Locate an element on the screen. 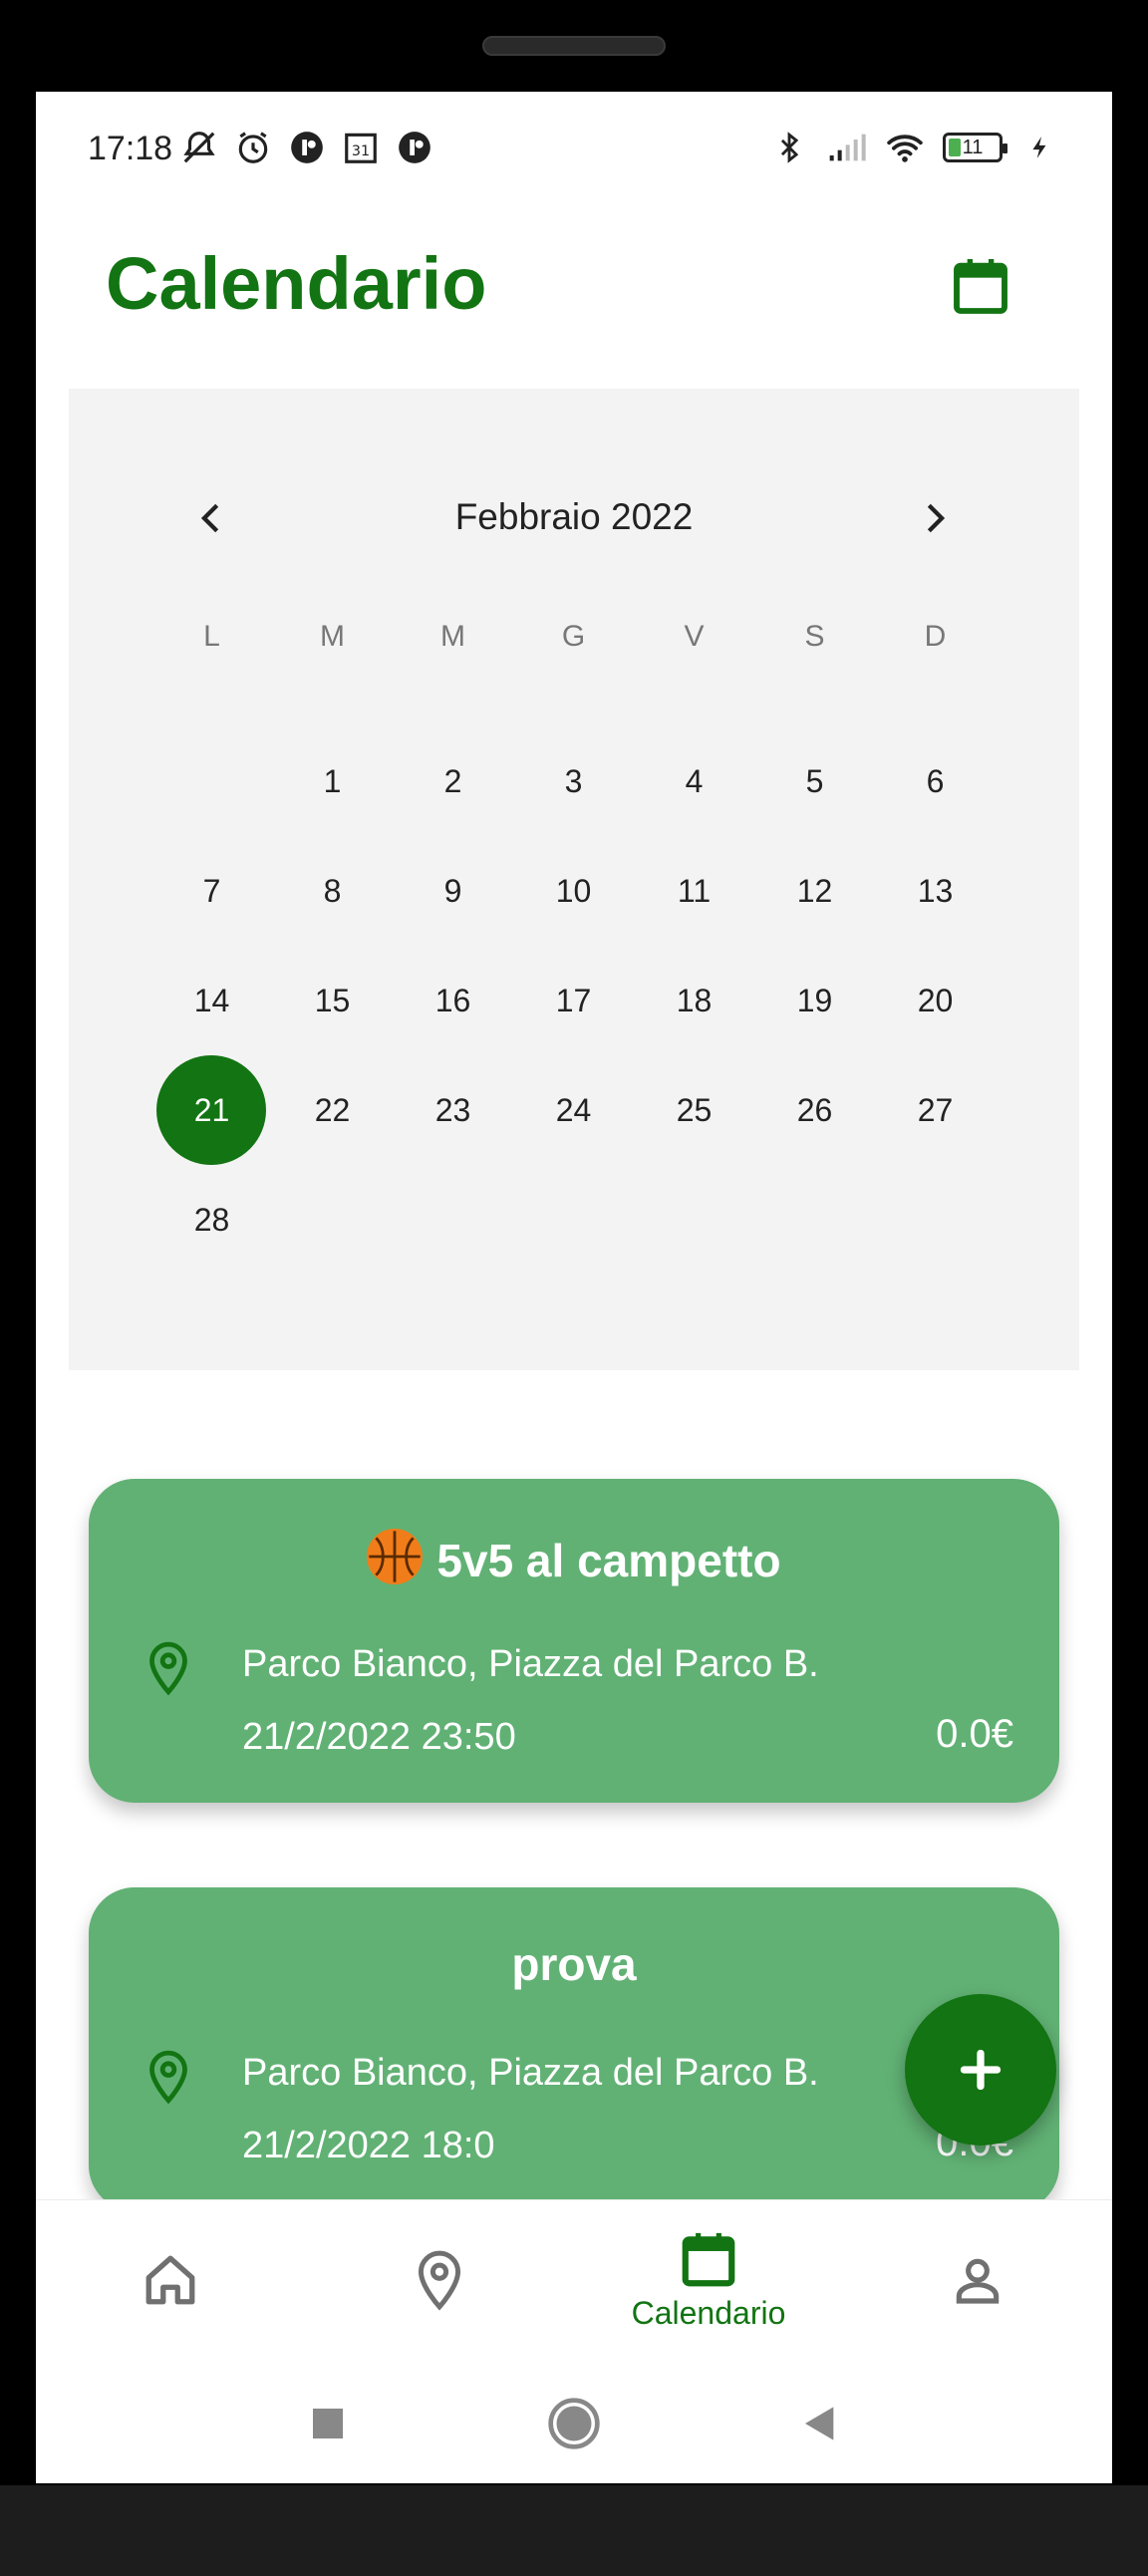  week-row: 21 22 23 24 25 26 27 is located at coordinates (574, 1110).